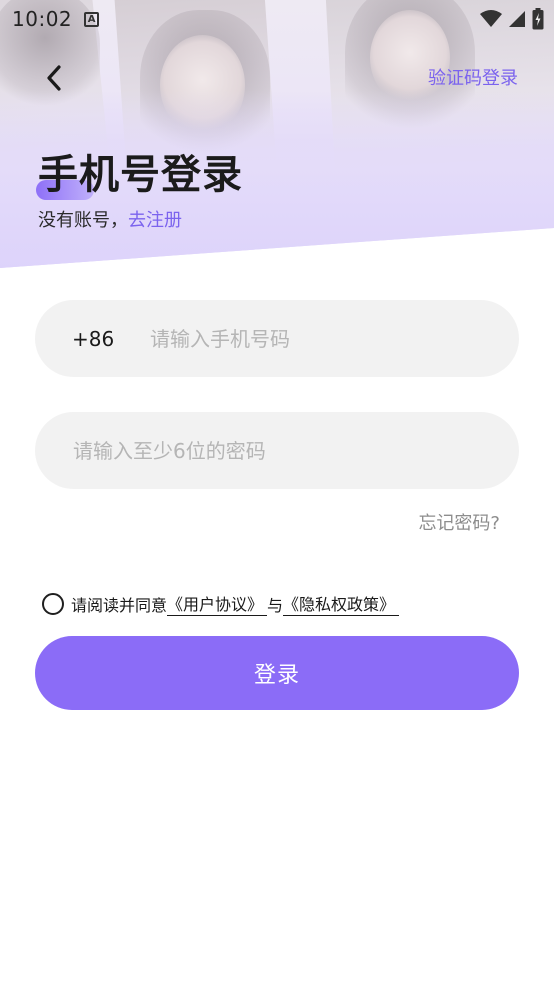  What do you see at coordinates (110, 339) in the screenshot?
I see `country-code-selector: +86` at bounding box center [110, 339].